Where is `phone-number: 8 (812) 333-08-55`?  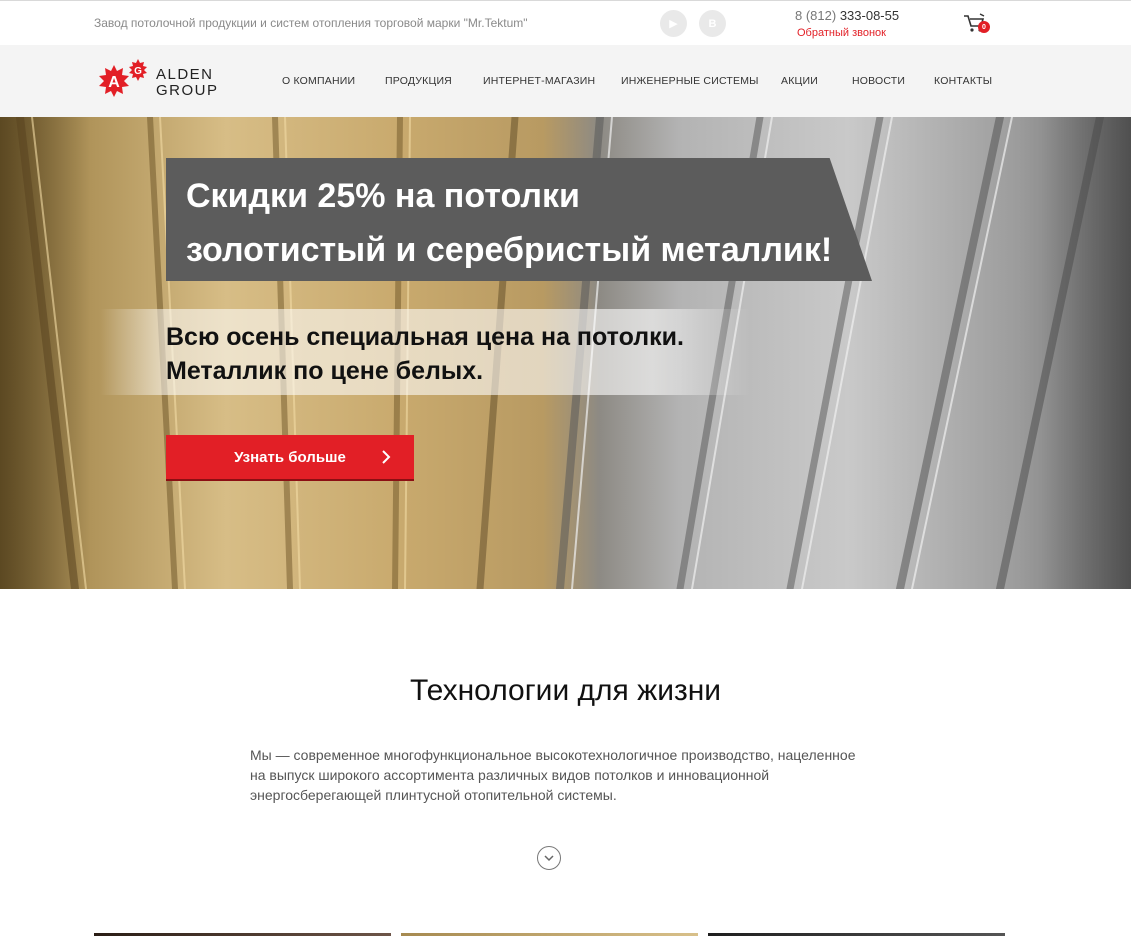 phone-number: 8 (812) 333-08-55 is located at coordinates (847, 15).